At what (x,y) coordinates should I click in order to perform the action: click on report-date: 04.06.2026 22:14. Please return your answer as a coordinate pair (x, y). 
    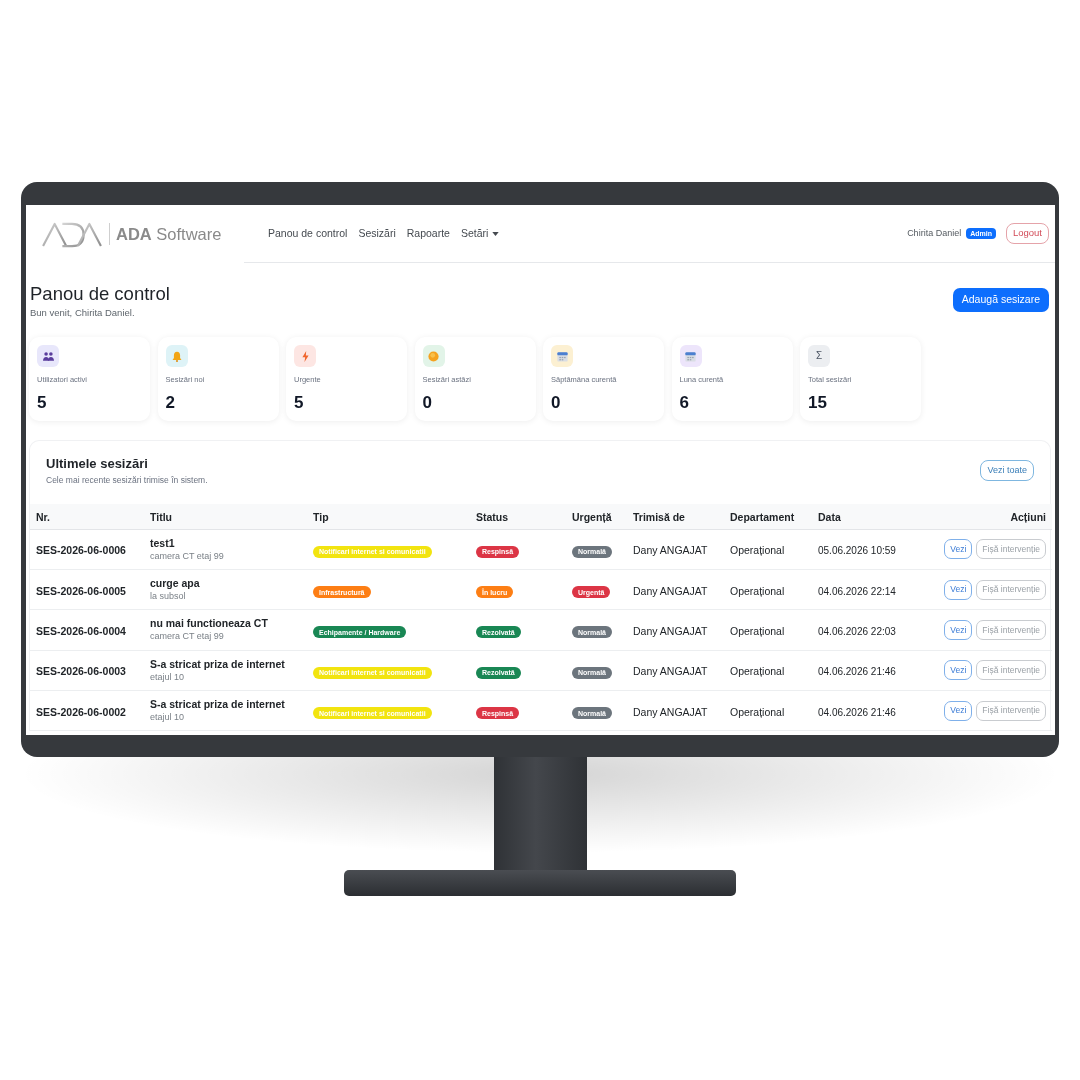
    Looking at the image, I should click on (857, 591).